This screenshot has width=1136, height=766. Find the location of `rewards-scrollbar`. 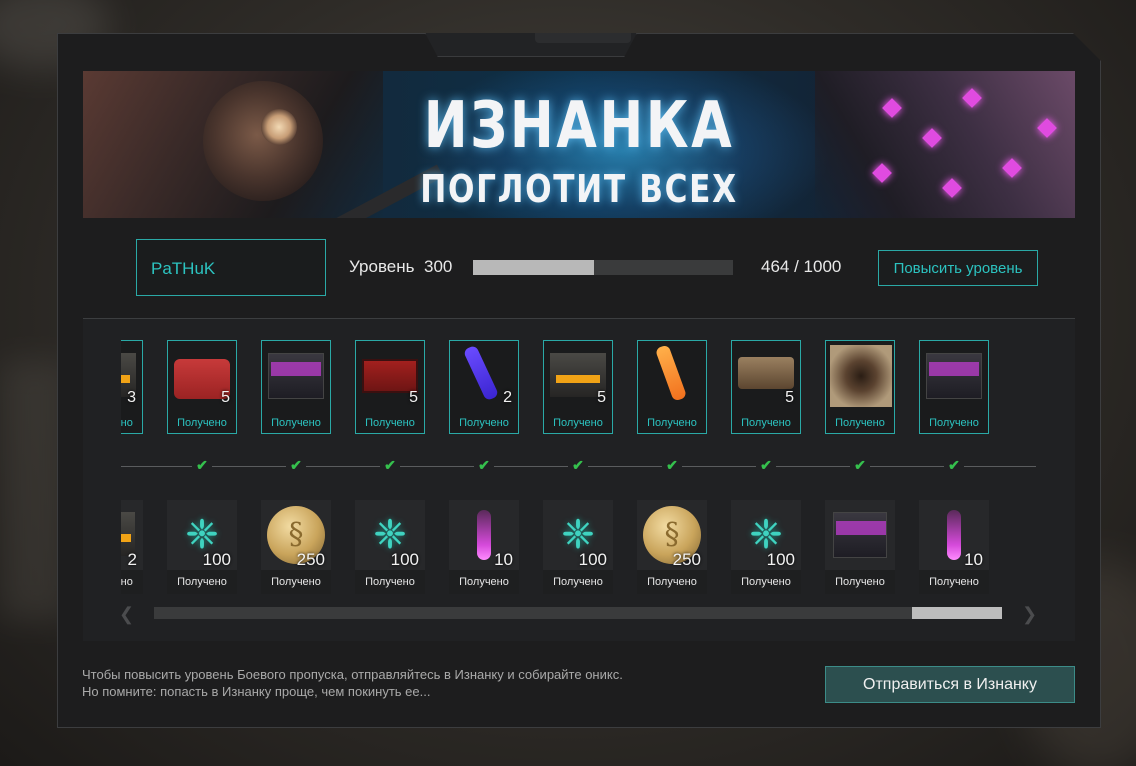

rewards-scrollbar is located at coordinates (578, 613).